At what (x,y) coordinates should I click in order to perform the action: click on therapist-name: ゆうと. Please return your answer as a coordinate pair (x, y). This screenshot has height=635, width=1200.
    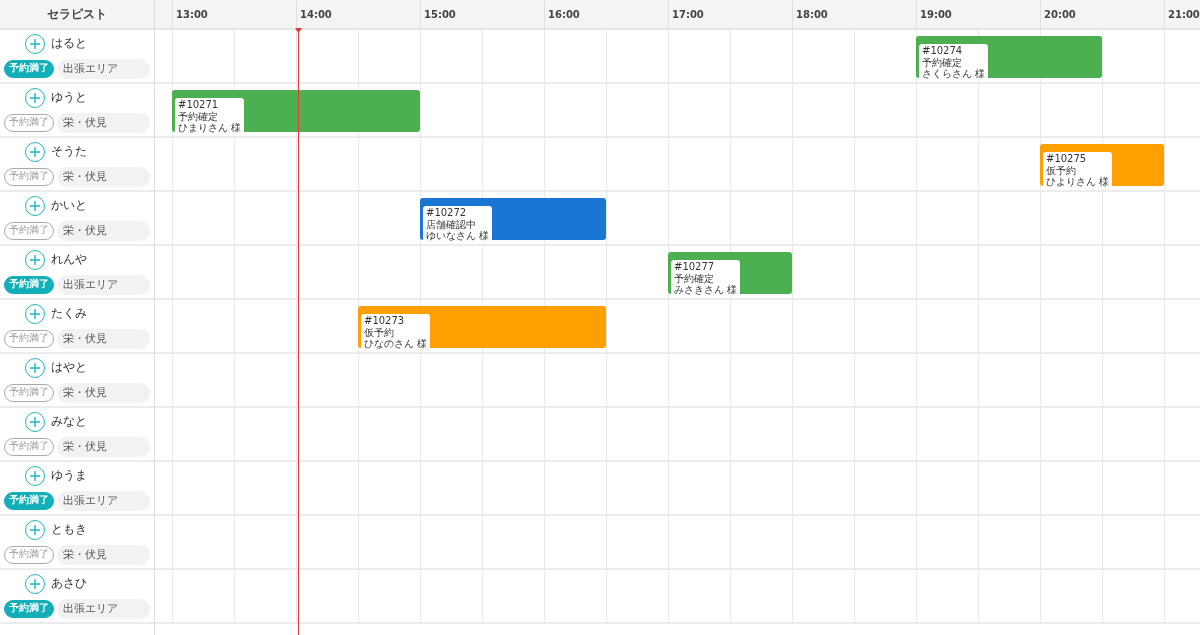
    Looking at the image, I should click on (69, 97).